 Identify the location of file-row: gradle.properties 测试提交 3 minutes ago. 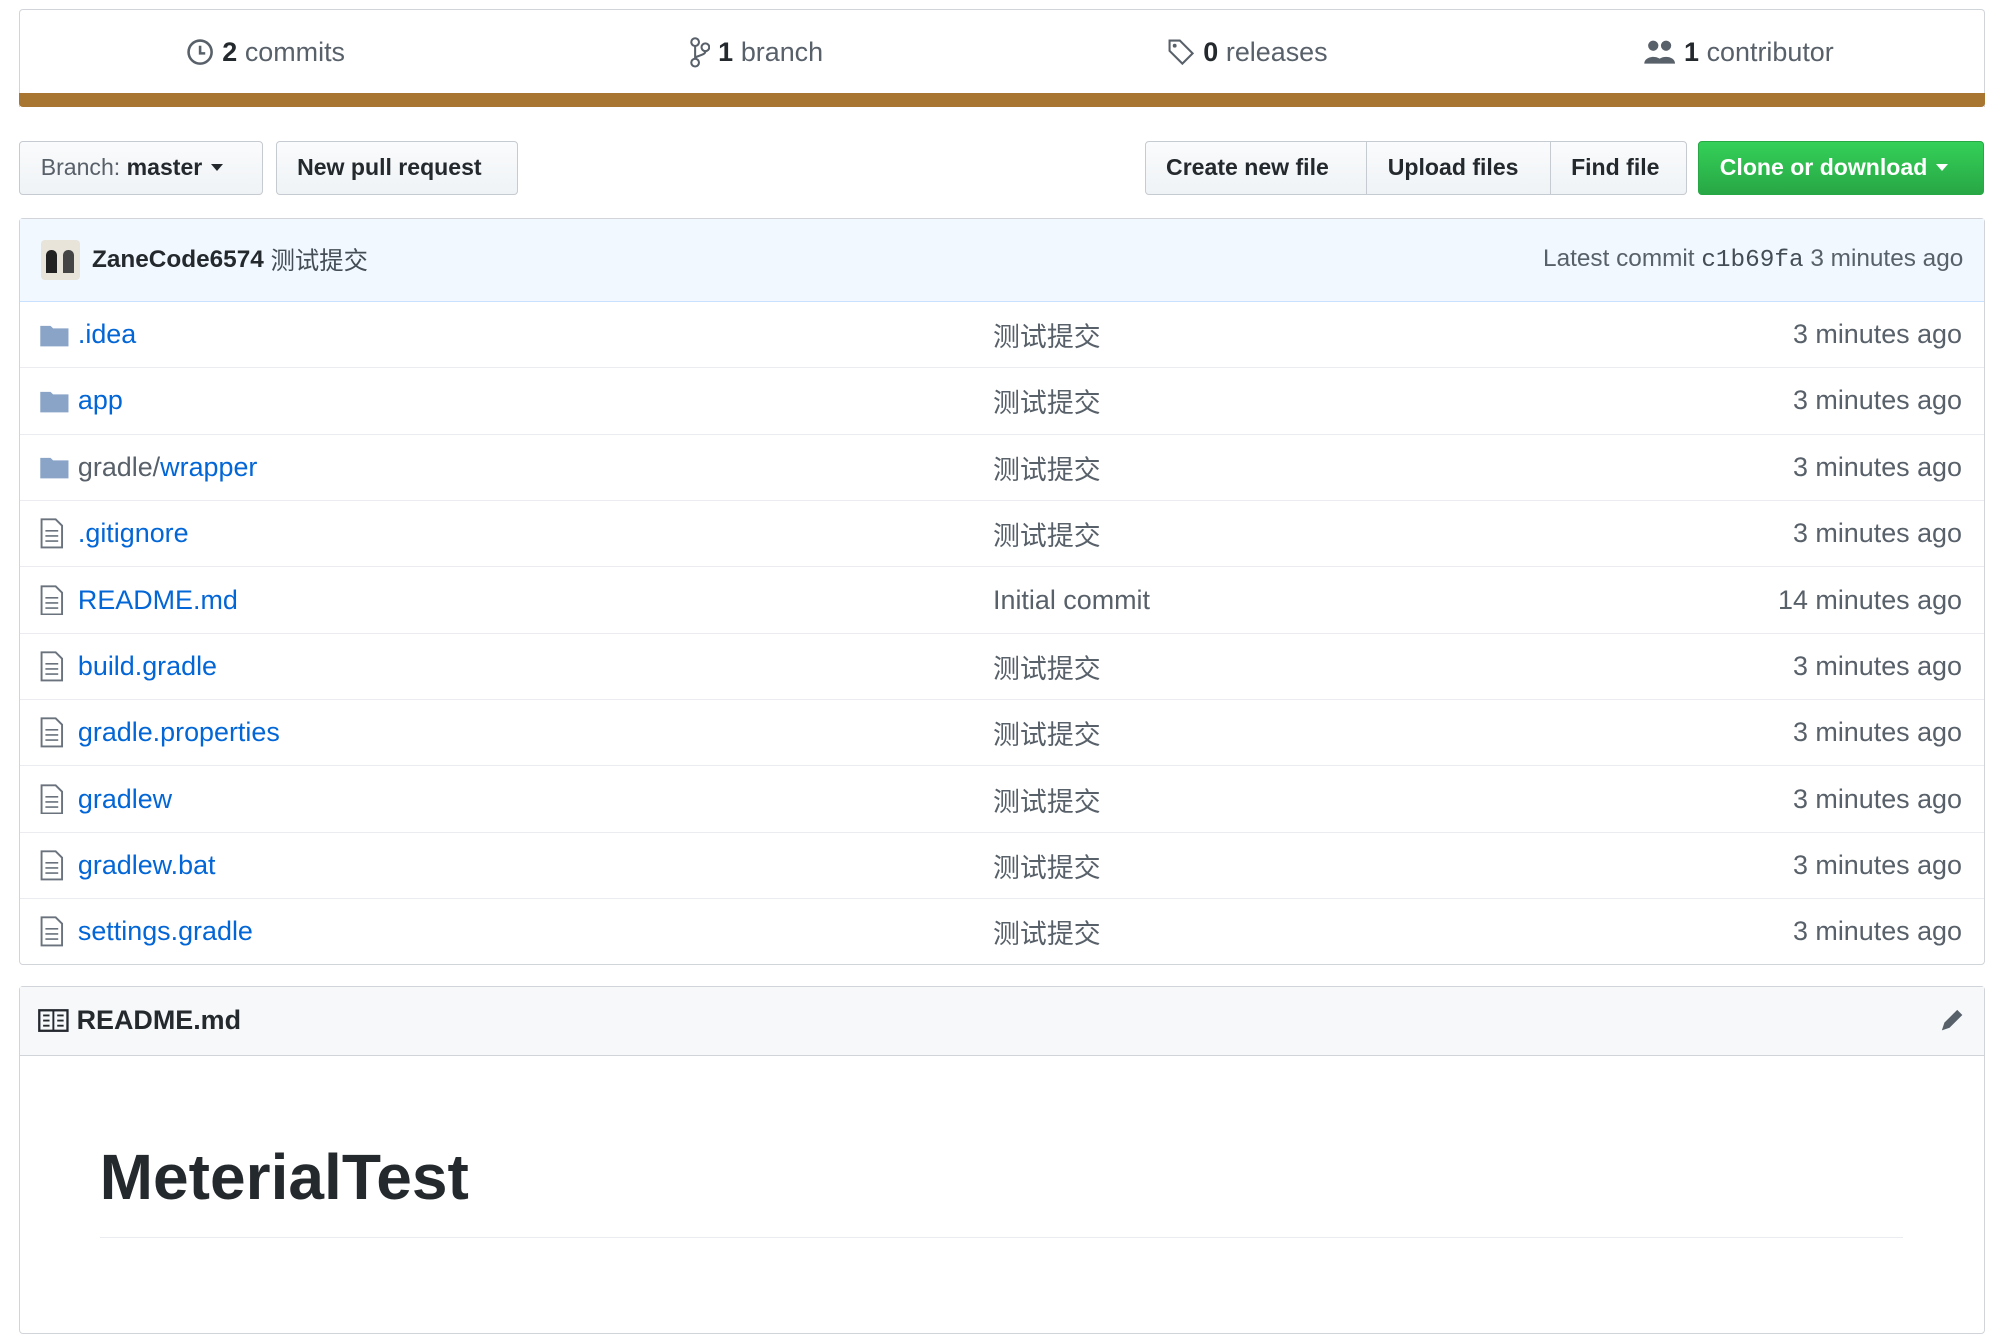
(1002, 732).